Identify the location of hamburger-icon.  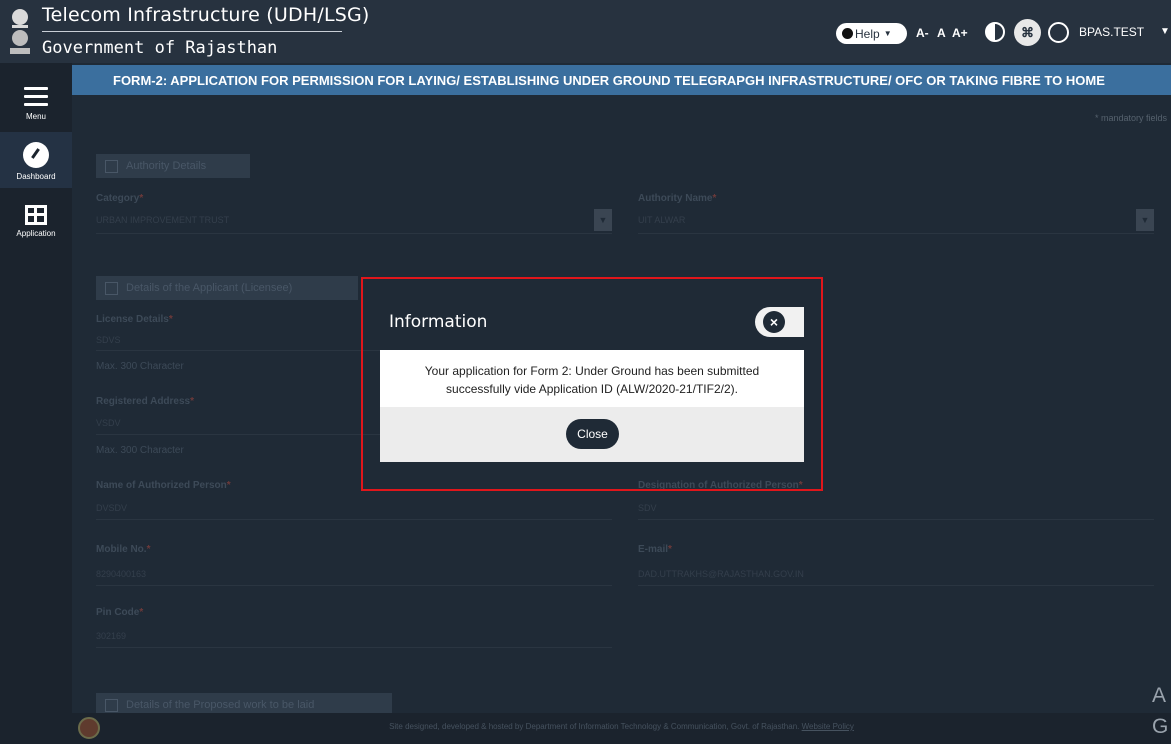
(36, 96).